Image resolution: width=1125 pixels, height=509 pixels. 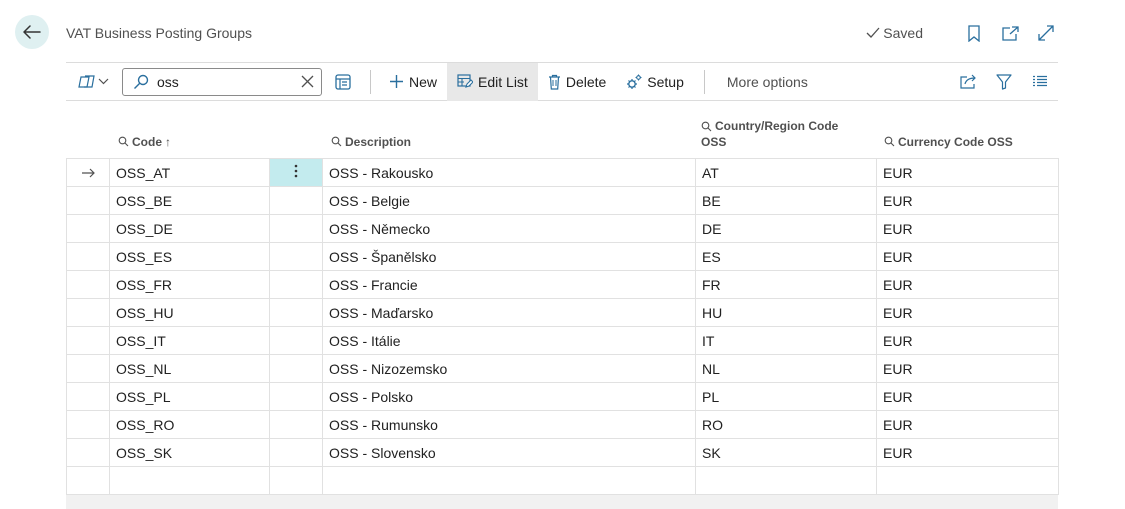 What do you see at coordinates (189, 368) in the screenshot?
I see `code-cell: OSS_NL` at bounding box center [189, 368].